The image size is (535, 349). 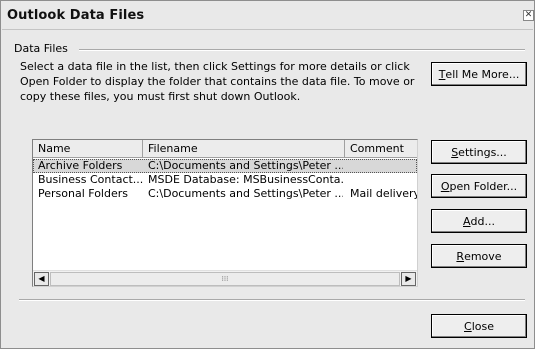 I want to click on close-button: Close, so click(x=479, y=326).